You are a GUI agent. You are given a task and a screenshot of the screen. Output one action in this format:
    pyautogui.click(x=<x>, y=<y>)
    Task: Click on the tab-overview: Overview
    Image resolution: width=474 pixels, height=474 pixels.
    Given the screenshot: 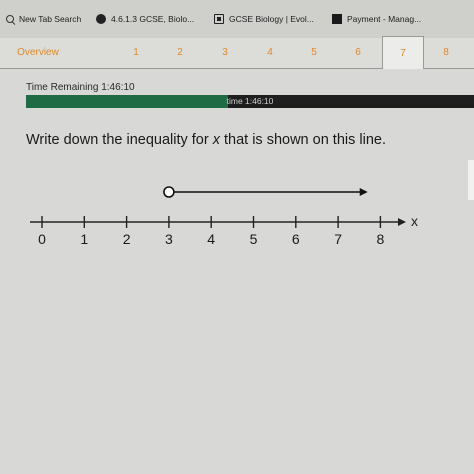 What is the action you would take?
    pyautogui.click(x=38, y=53)
    